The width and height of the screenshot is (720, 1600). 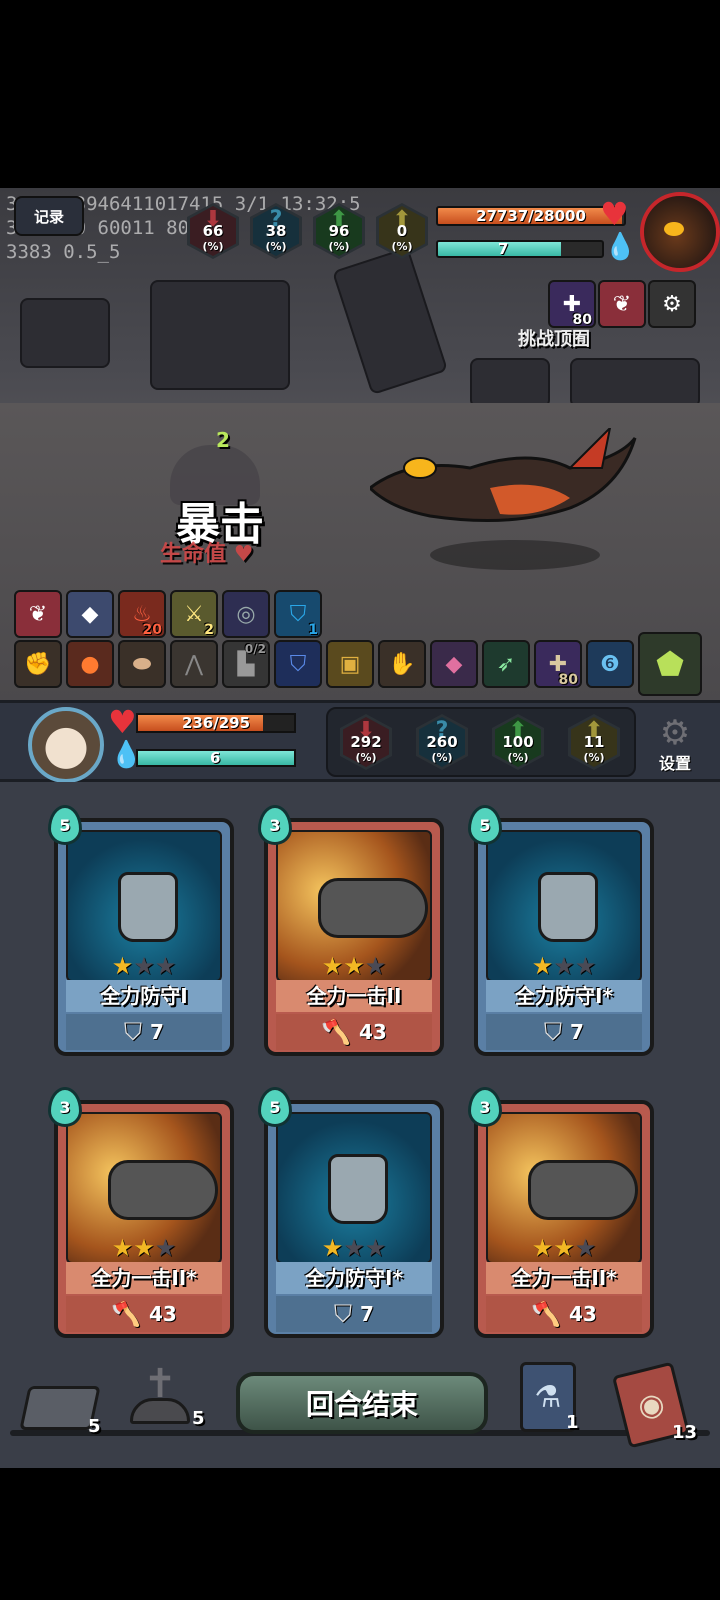 I want to click on stat-value: 292, so click(x=366, y=741).